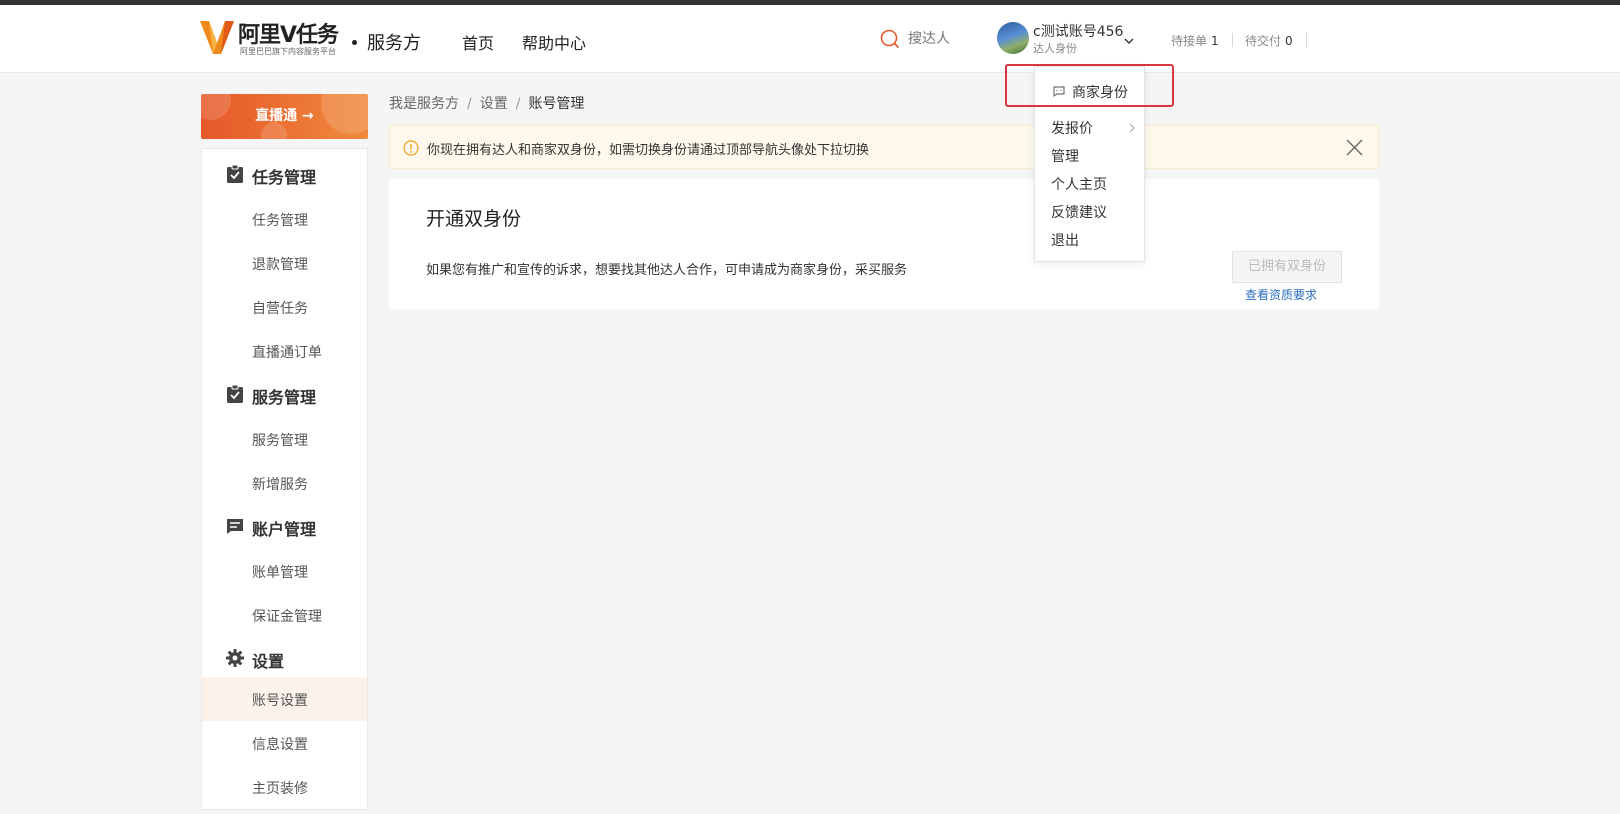  Describe the element at coordinates (280, 485) in the screenshot. I see `sidebar-item-label: 新增服务` at that location.